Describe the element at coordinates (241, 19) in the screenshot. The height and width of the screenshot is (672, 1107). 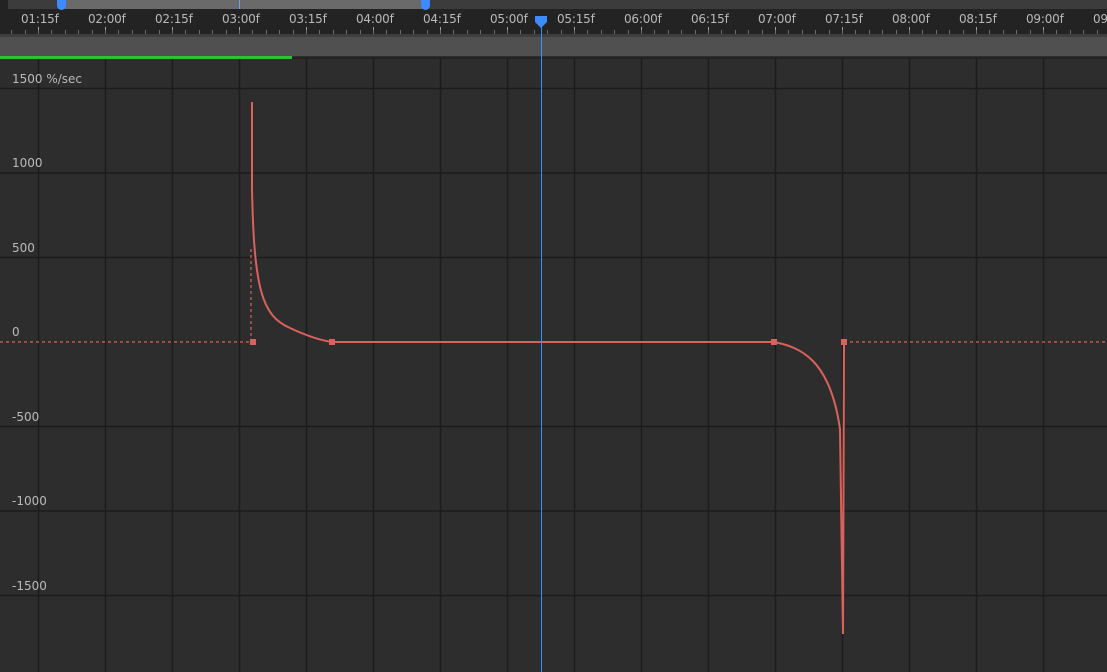
I see `time-ruler-label: 03:00f` at that location.